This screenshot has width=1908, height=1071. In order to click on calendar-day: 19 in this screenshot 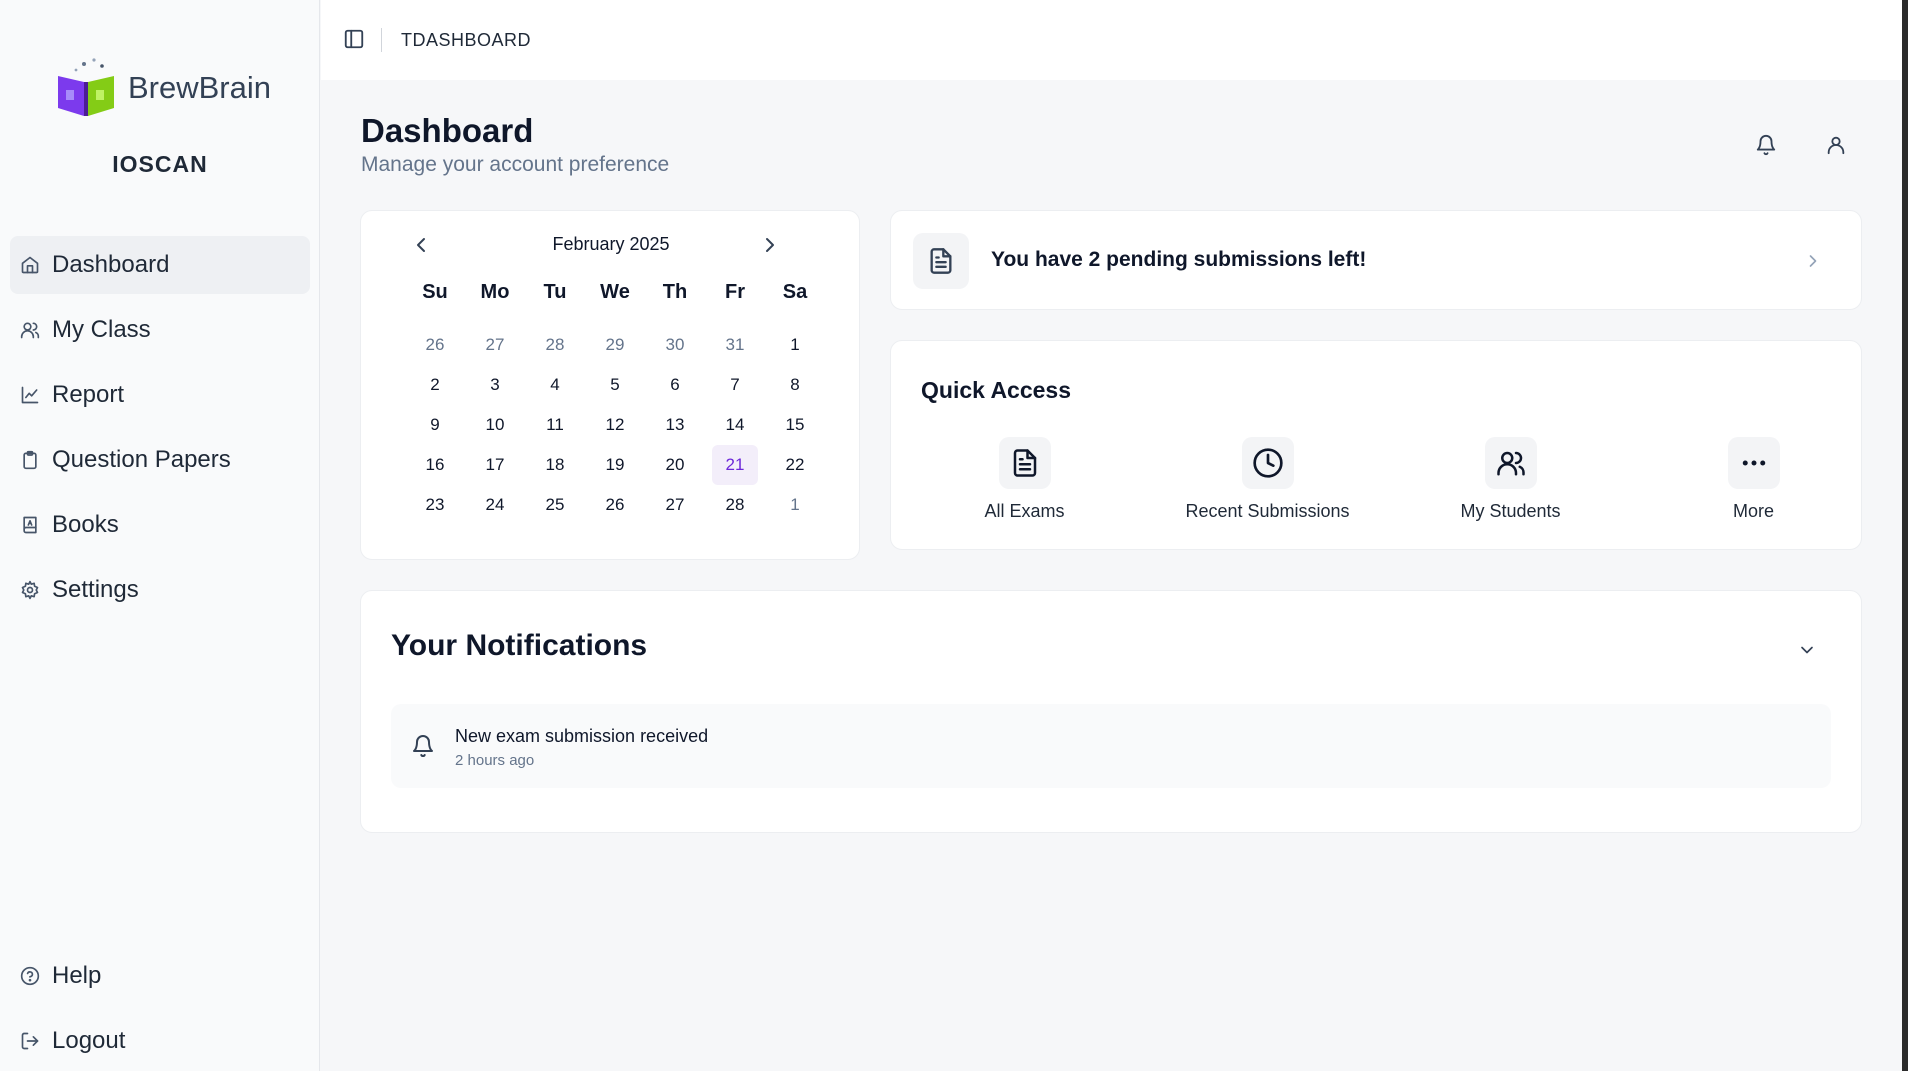, I will do `click(615, 465)`.